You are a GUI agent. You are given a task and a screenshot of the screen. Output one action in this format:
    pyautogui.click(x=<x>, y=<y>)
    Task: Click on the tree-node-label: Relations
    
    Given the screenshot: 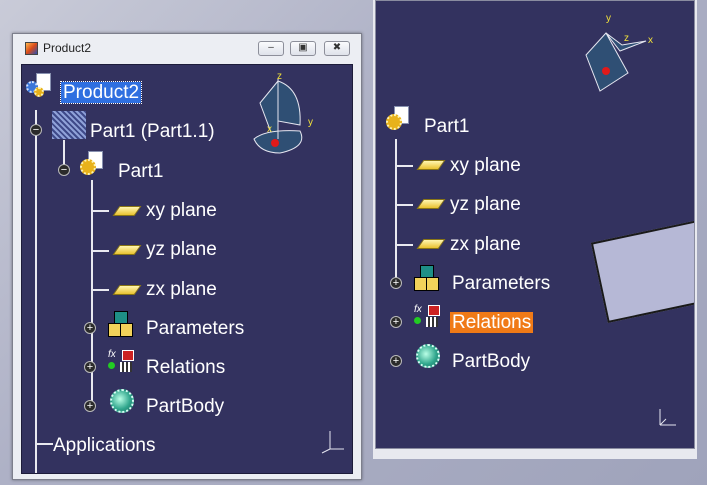 What is the action you would take?
    pyautogui.click(x=492, y=322)
    